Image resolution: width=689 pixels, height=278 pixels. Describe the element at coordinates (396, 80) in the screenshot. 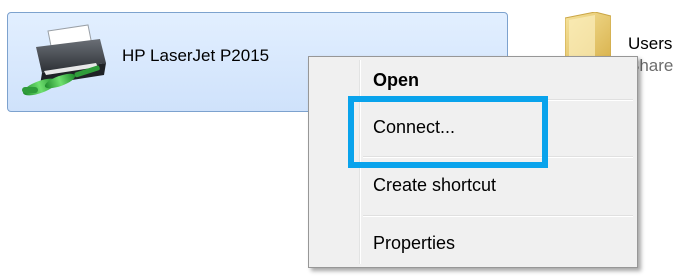

I see `menu-item-open: Open` at that location.